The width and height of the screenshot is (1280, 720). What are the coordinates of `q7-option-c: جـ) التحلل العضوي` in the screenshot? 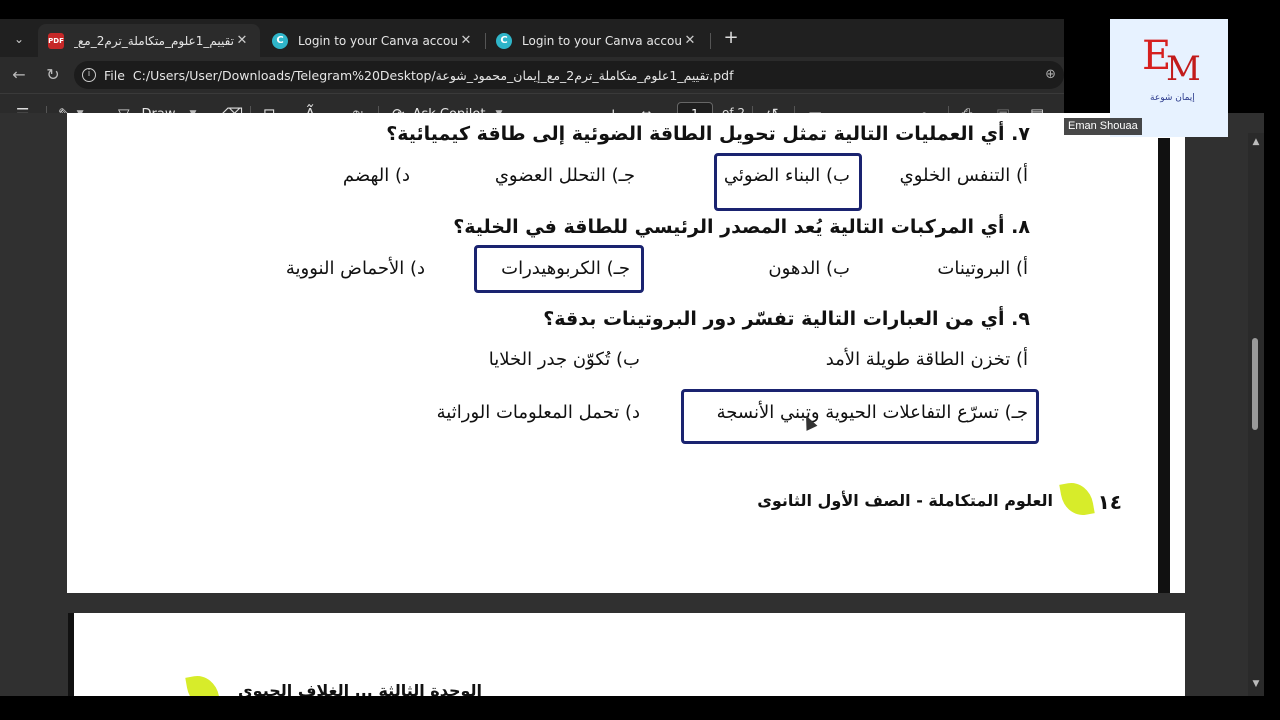 It's located at (564, 175).